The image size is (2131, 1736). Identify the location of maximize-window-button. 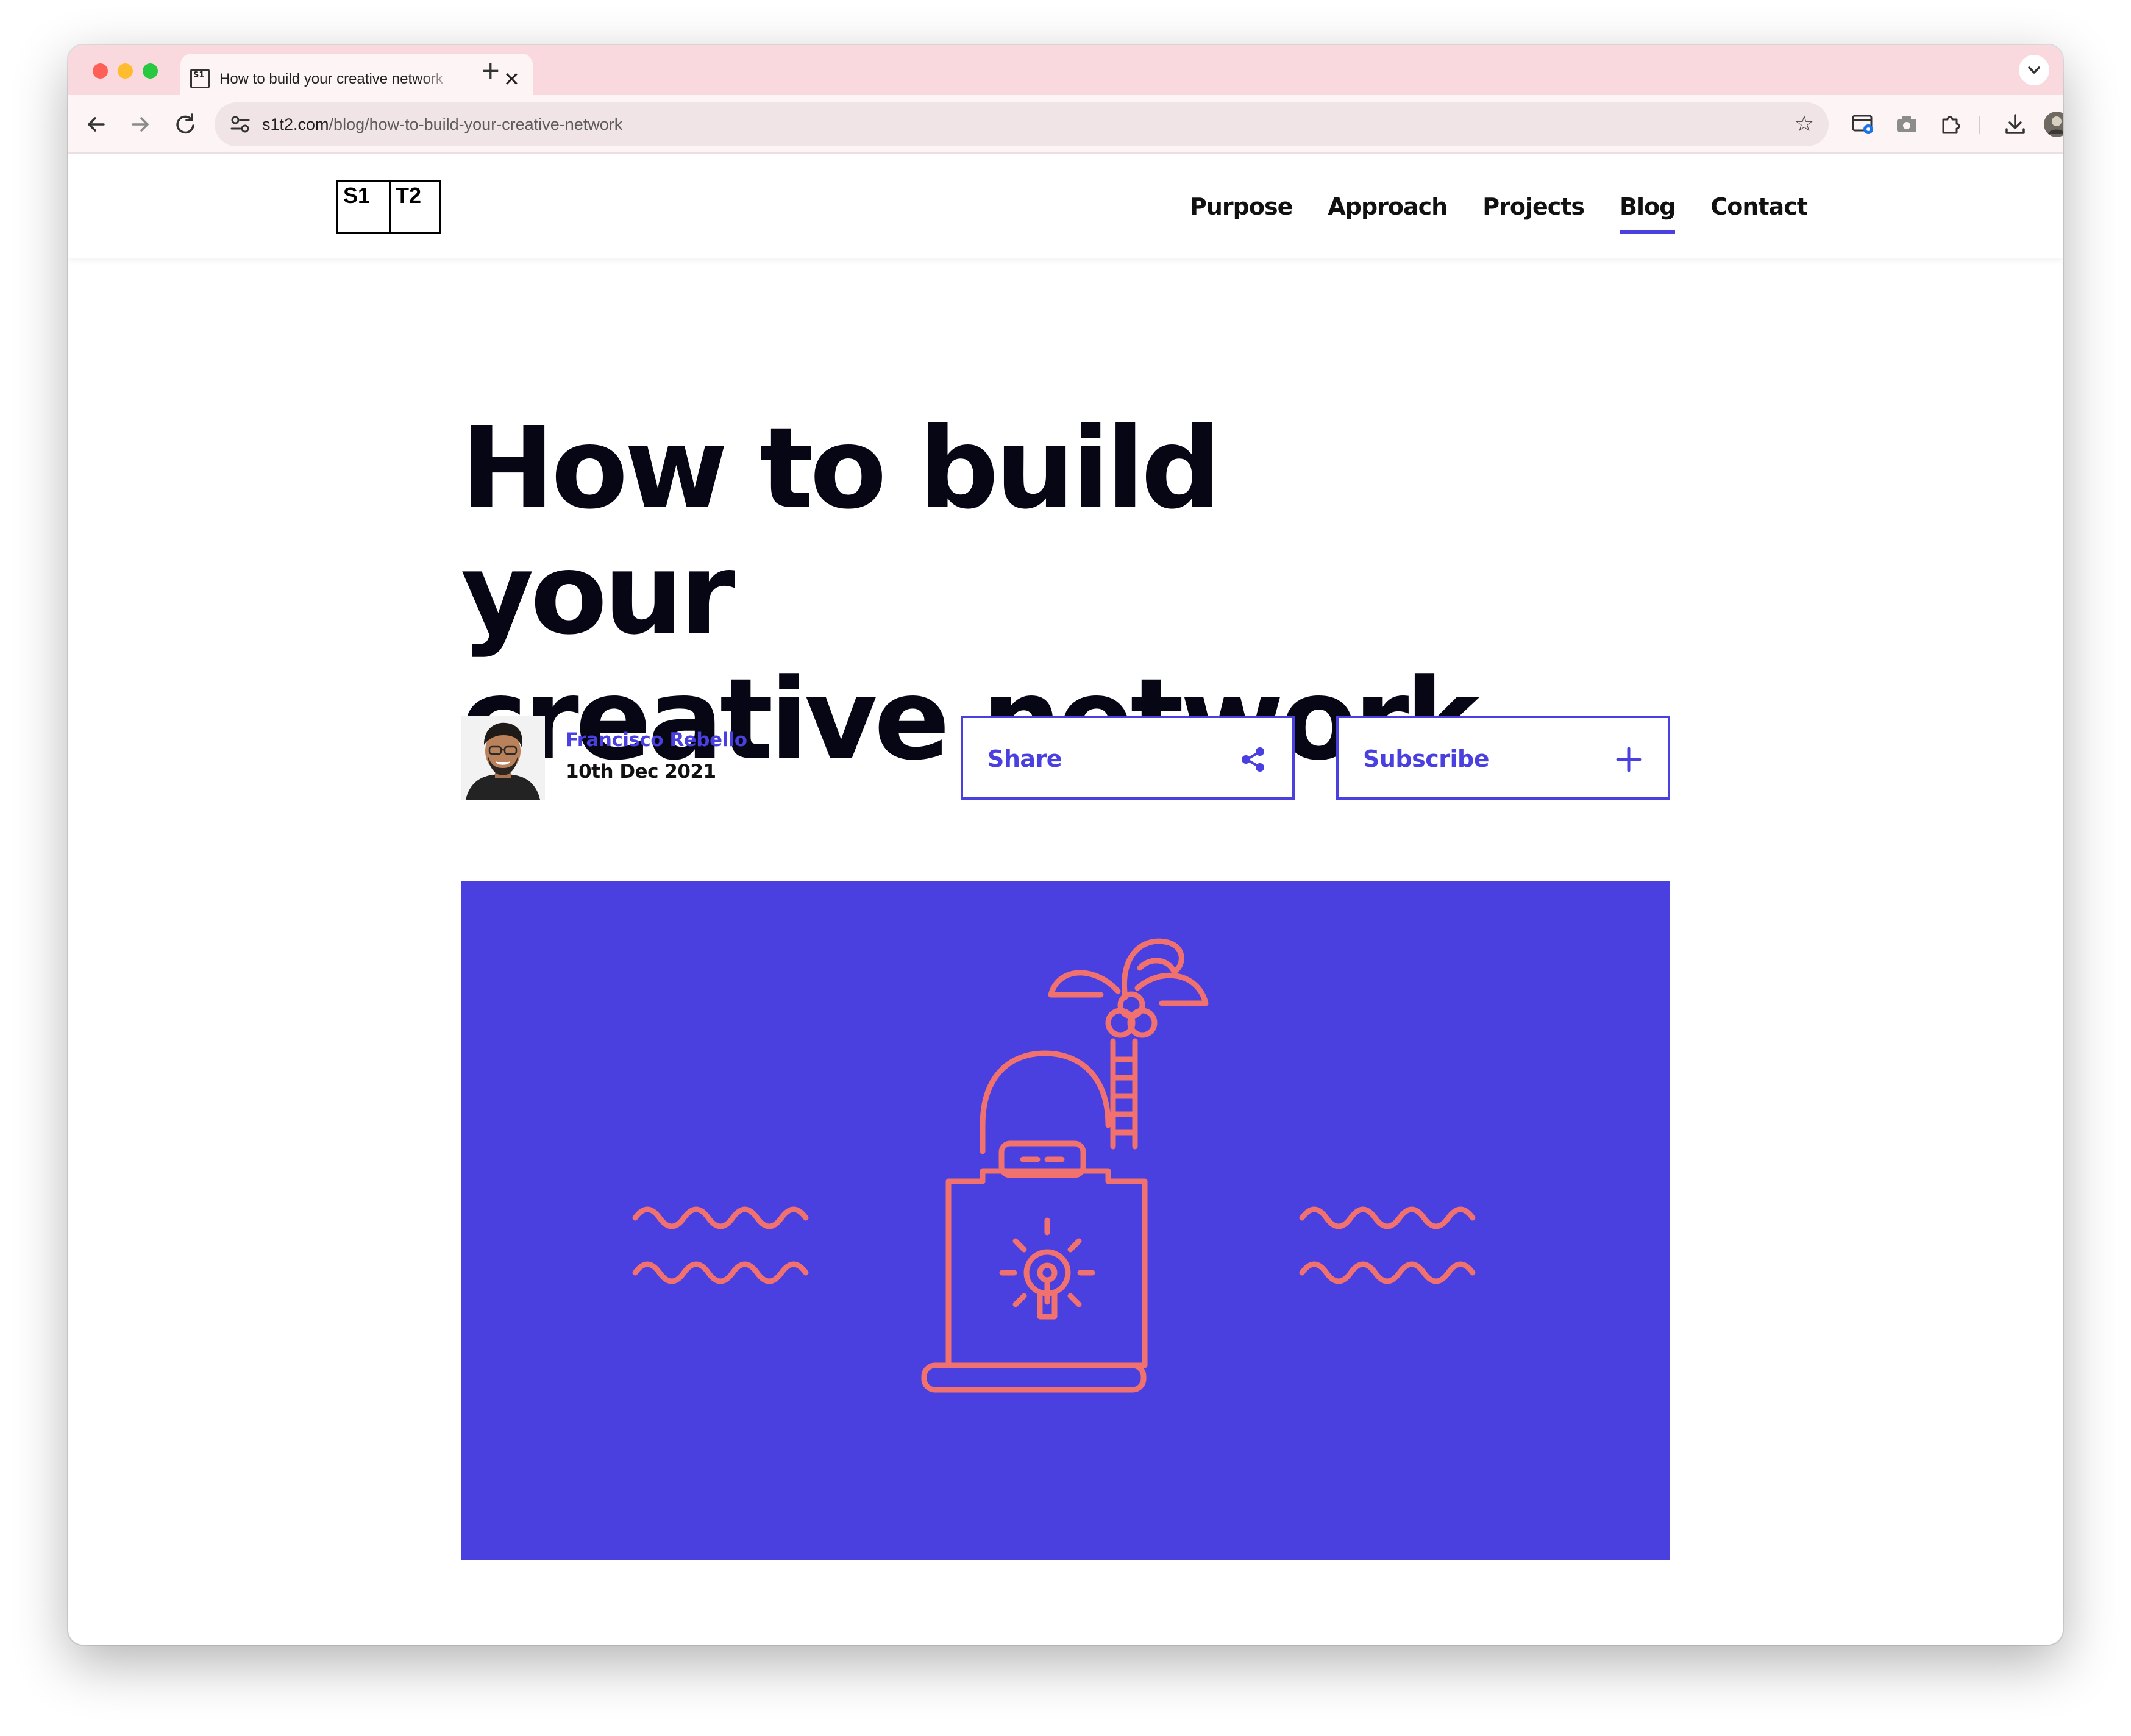
(150, 71).